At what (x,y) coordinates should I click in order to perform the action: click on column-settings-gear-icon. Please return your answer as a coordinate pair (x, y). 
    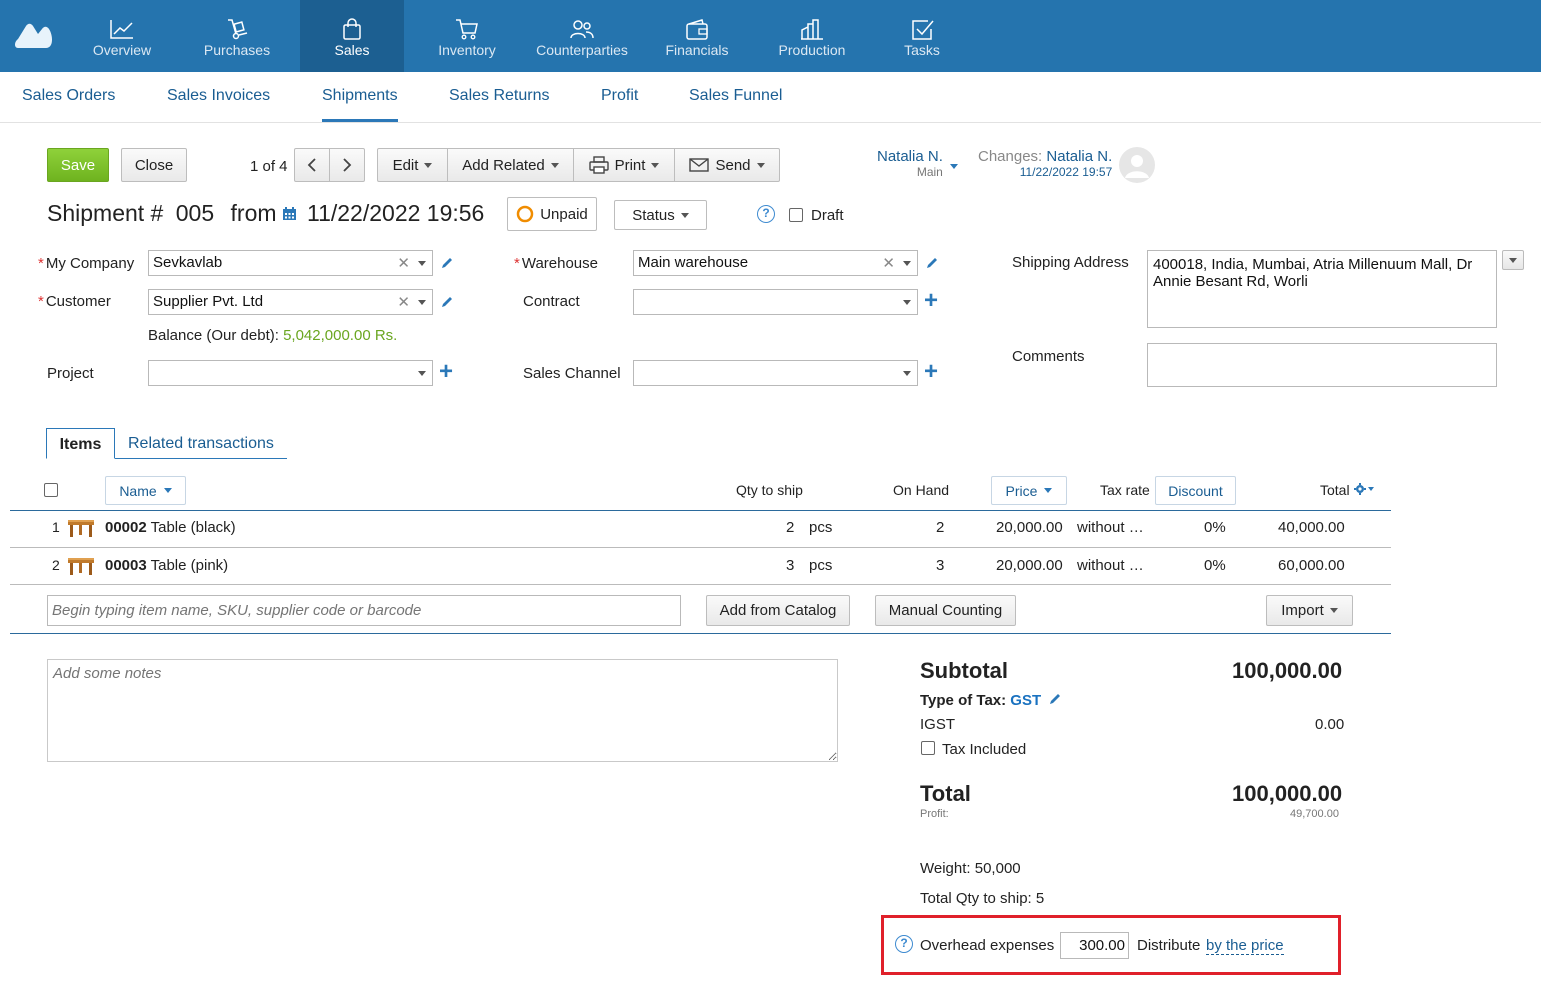
    Looking at the image, I should click on (1365, 489).